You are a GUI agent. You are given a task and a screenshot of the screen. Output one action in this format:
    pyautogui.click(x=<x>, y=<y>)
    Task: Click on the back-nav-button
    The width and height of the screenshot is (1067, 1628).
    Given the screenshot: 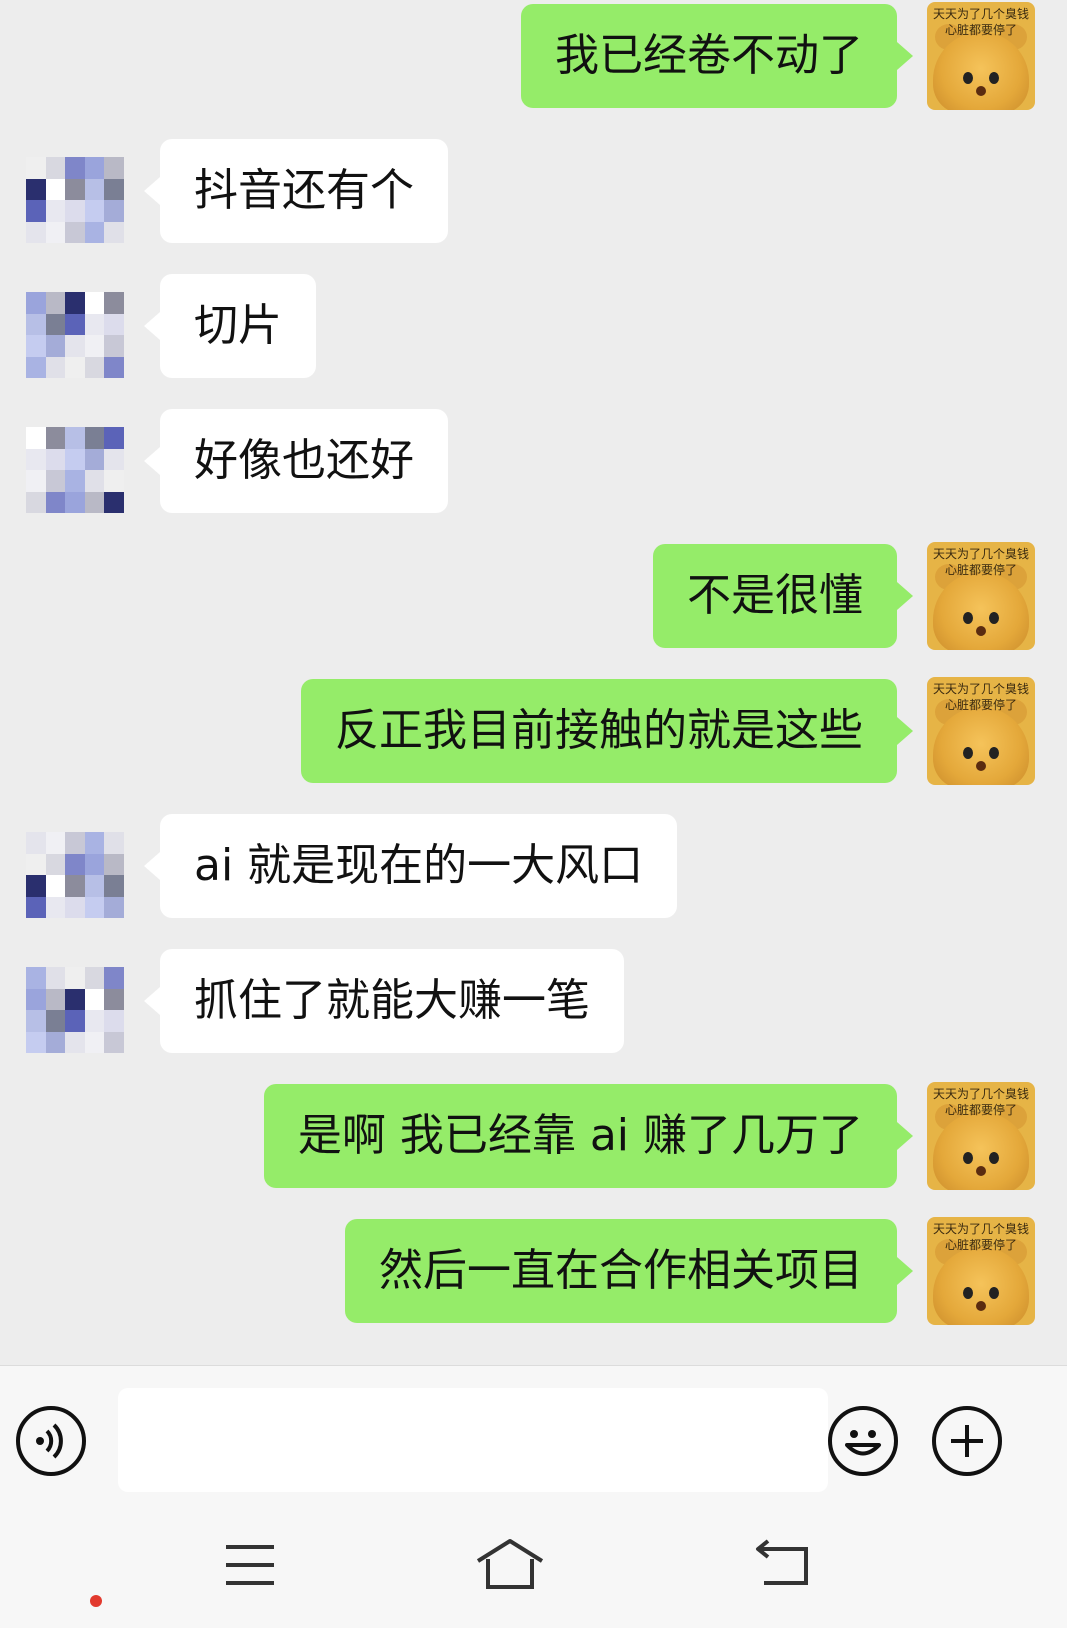 What is the action you would take?
    pyautogui.click(x=782, y=1565)
    